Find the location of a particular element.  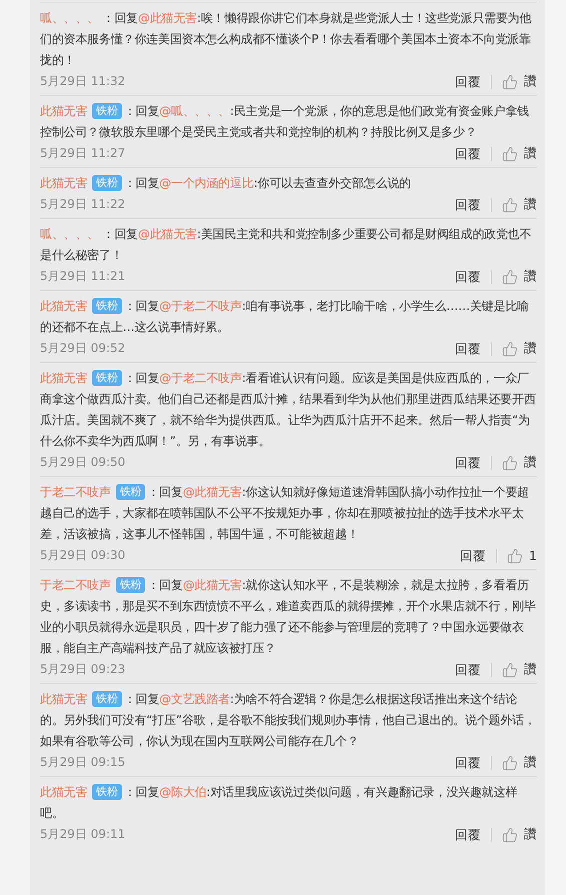

comment-text: 此猫无害 铁粉 ：回复@一个内涵的逗比:你可以去查查外交部怎么说的 is located at coordinates (226, 183).